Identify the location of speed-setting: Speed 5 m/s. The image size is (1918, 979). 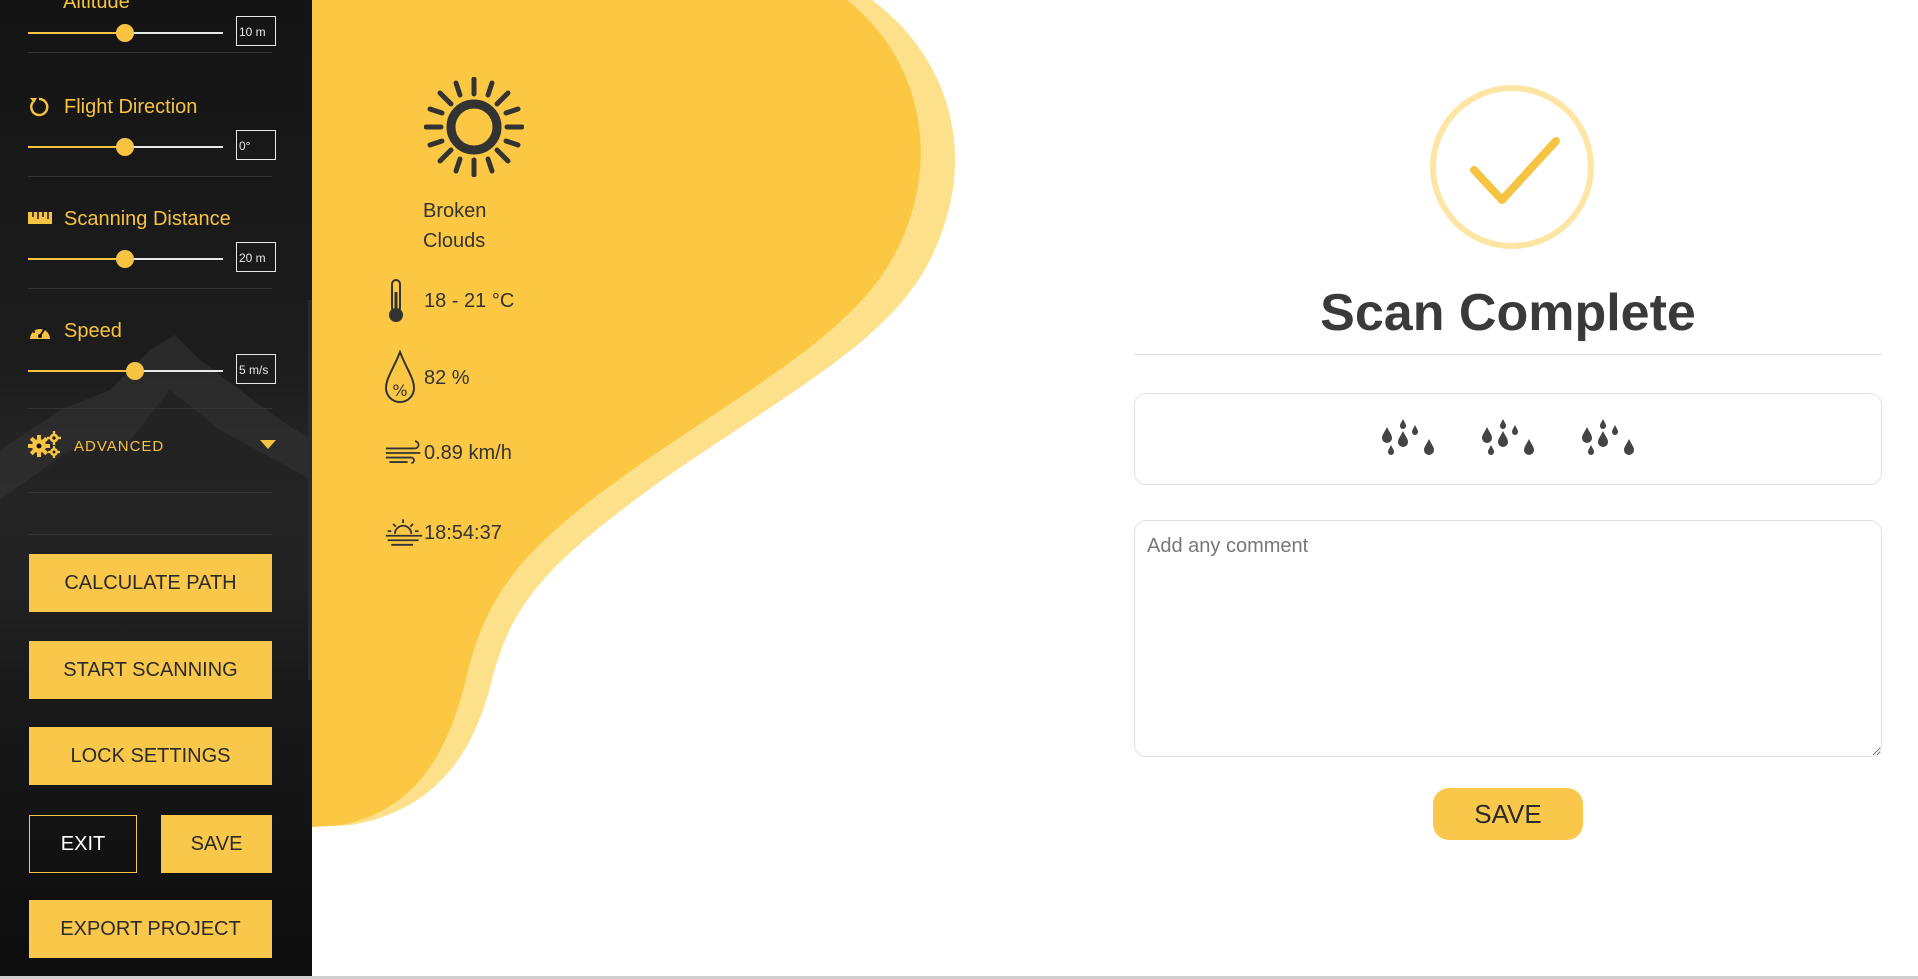
(154, 362).